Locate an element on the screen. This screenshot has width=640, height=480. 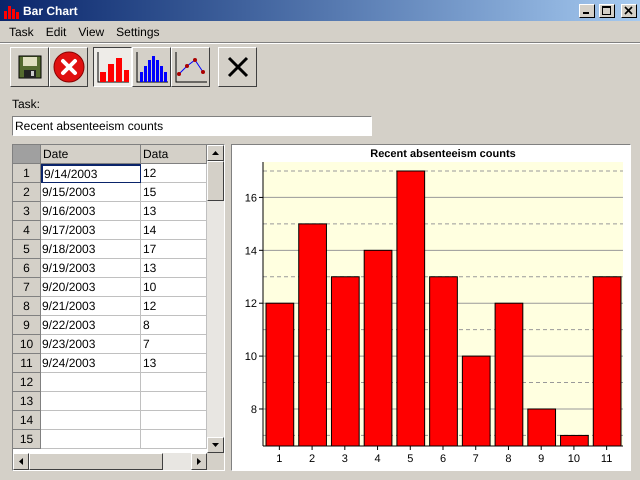
row-header: 13 is located at coordinates (27, 401).